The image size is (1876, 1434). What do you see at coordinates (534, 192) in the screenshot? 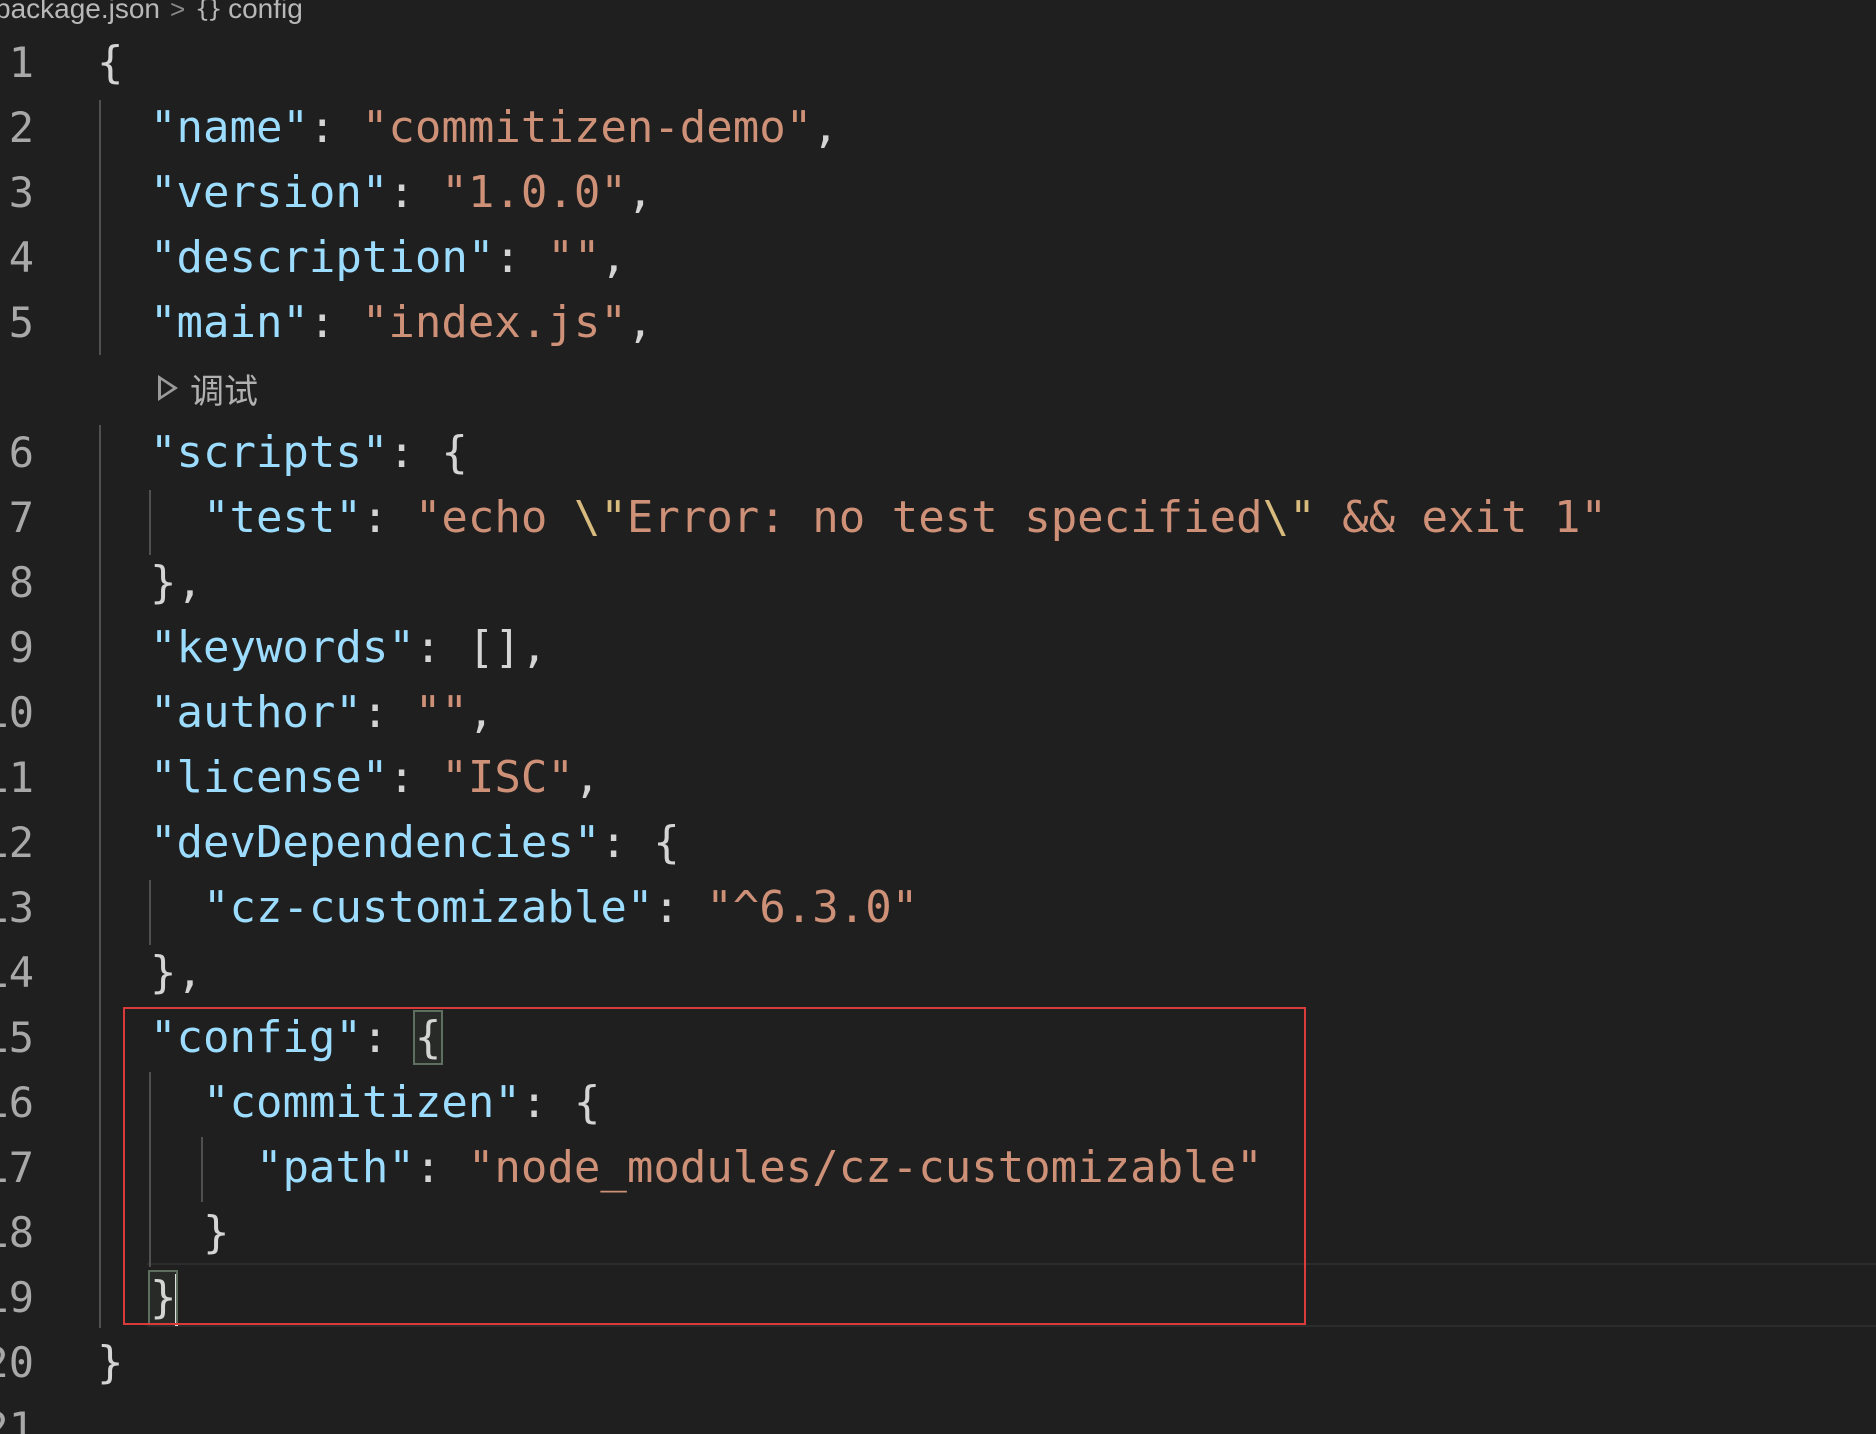
I see `json-string: "1.0.0"` at bounding box center [534, 192].